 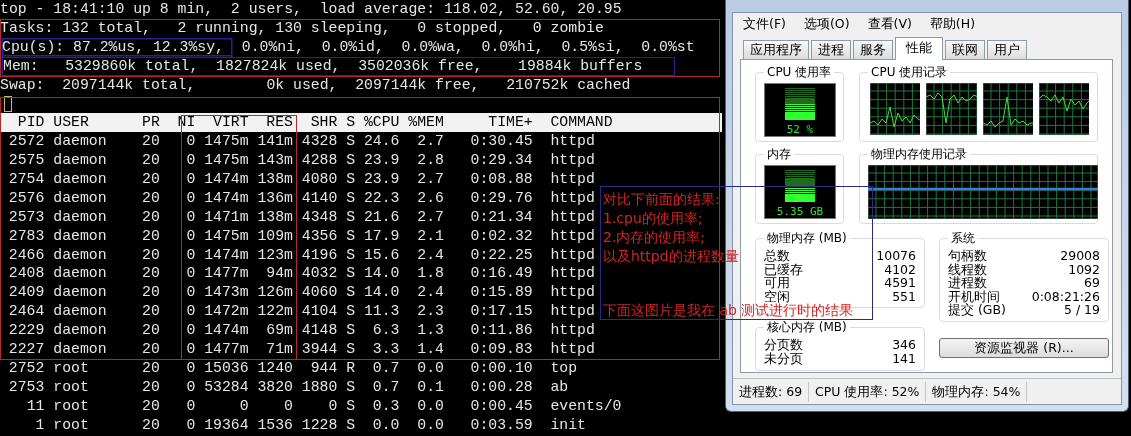 I want to click on table-cell-text: 2227, so click(x=26, y=349).